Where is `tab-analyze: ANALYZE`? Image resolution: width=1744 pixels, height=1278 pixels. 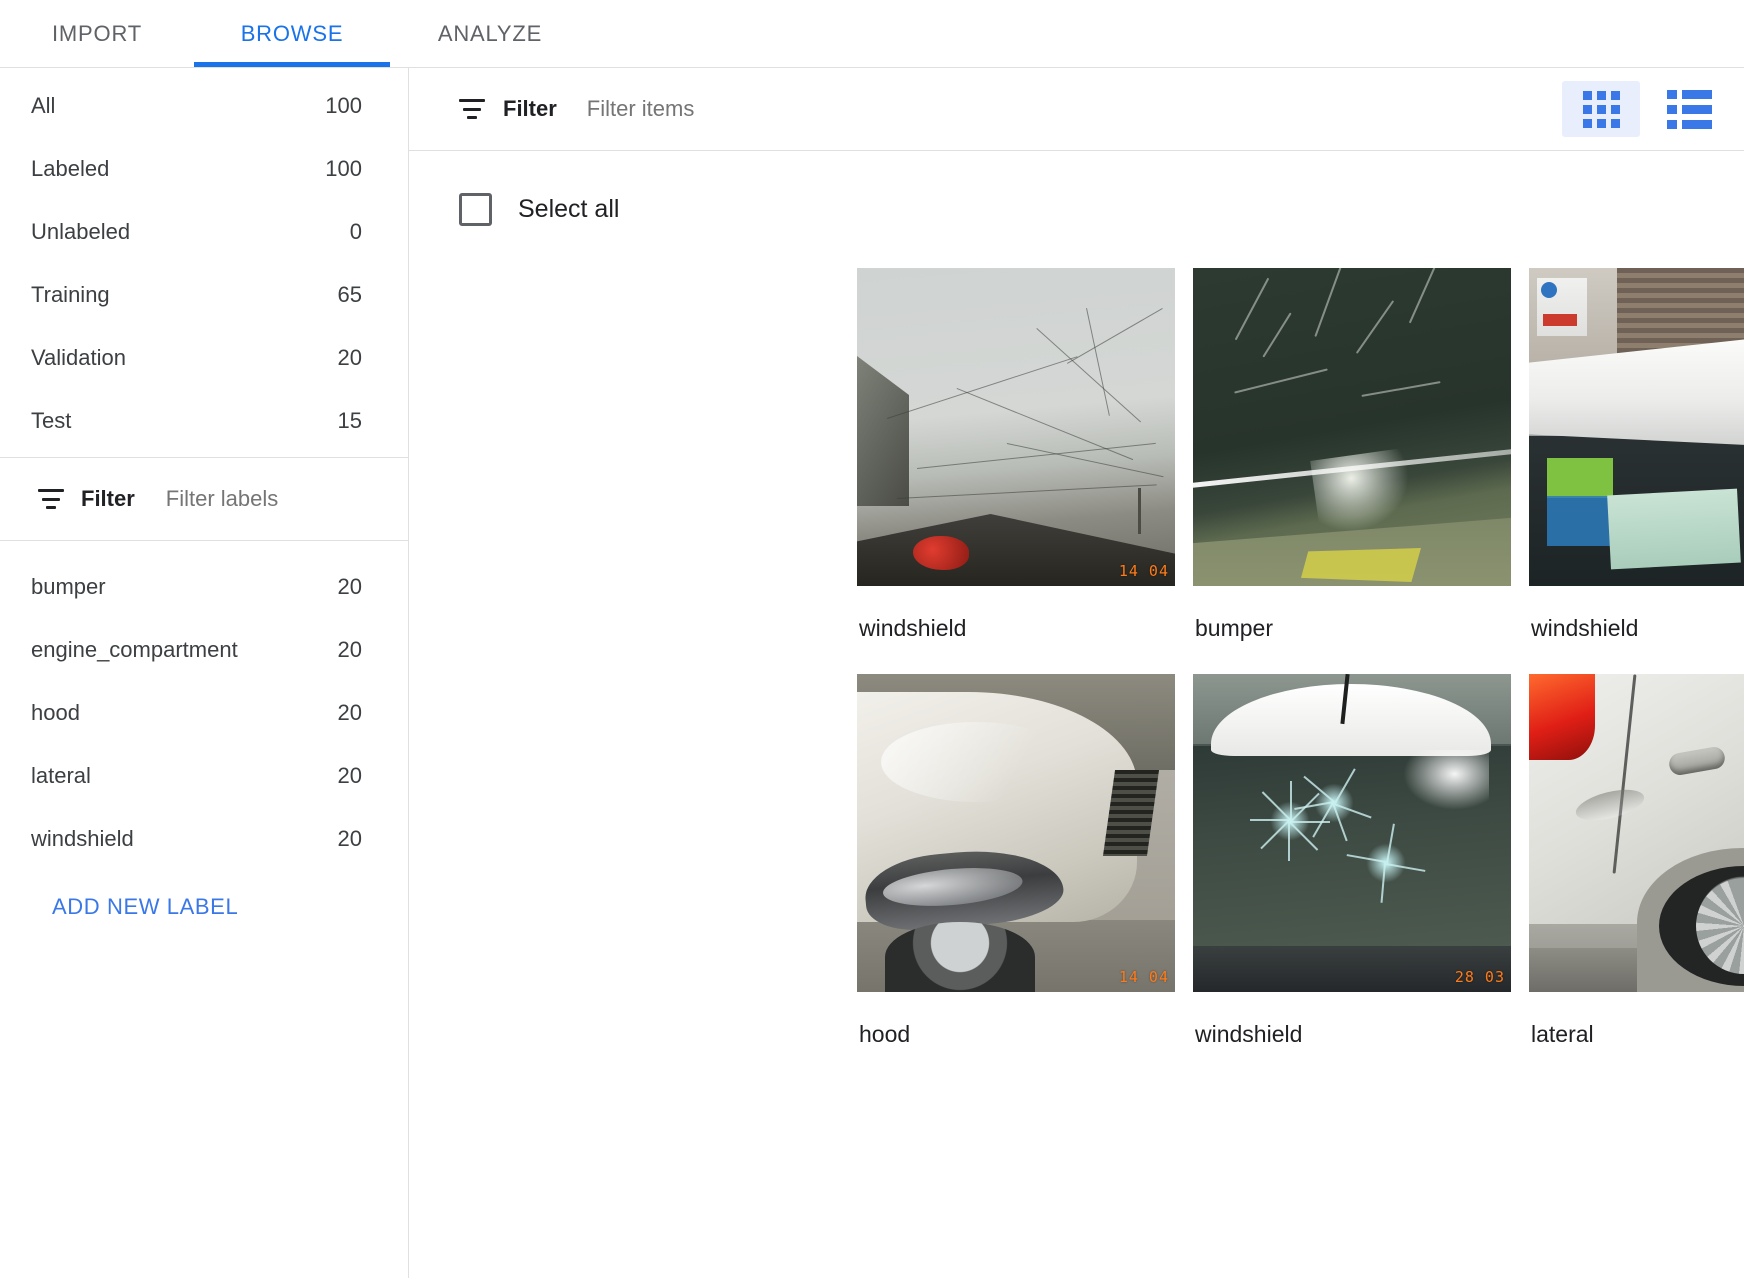
tab-analyze: ANALYZE is located at coordinates (490, 33).